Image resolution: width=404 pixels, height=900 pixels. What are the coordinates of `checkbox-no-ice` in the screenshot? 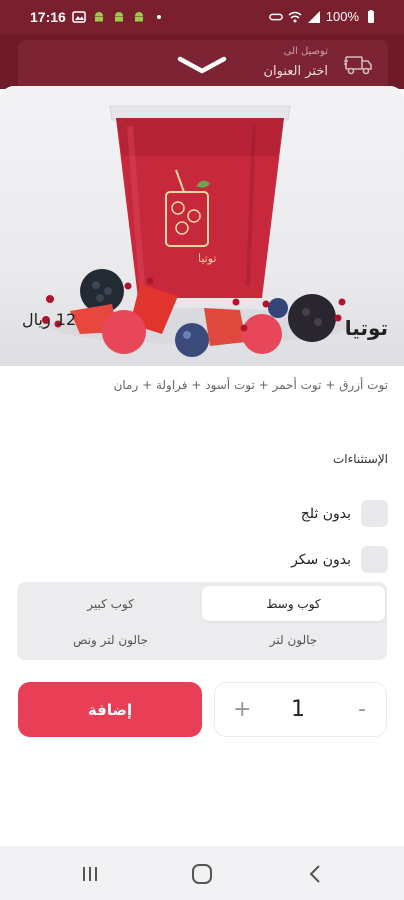 It's located at (374, 513).